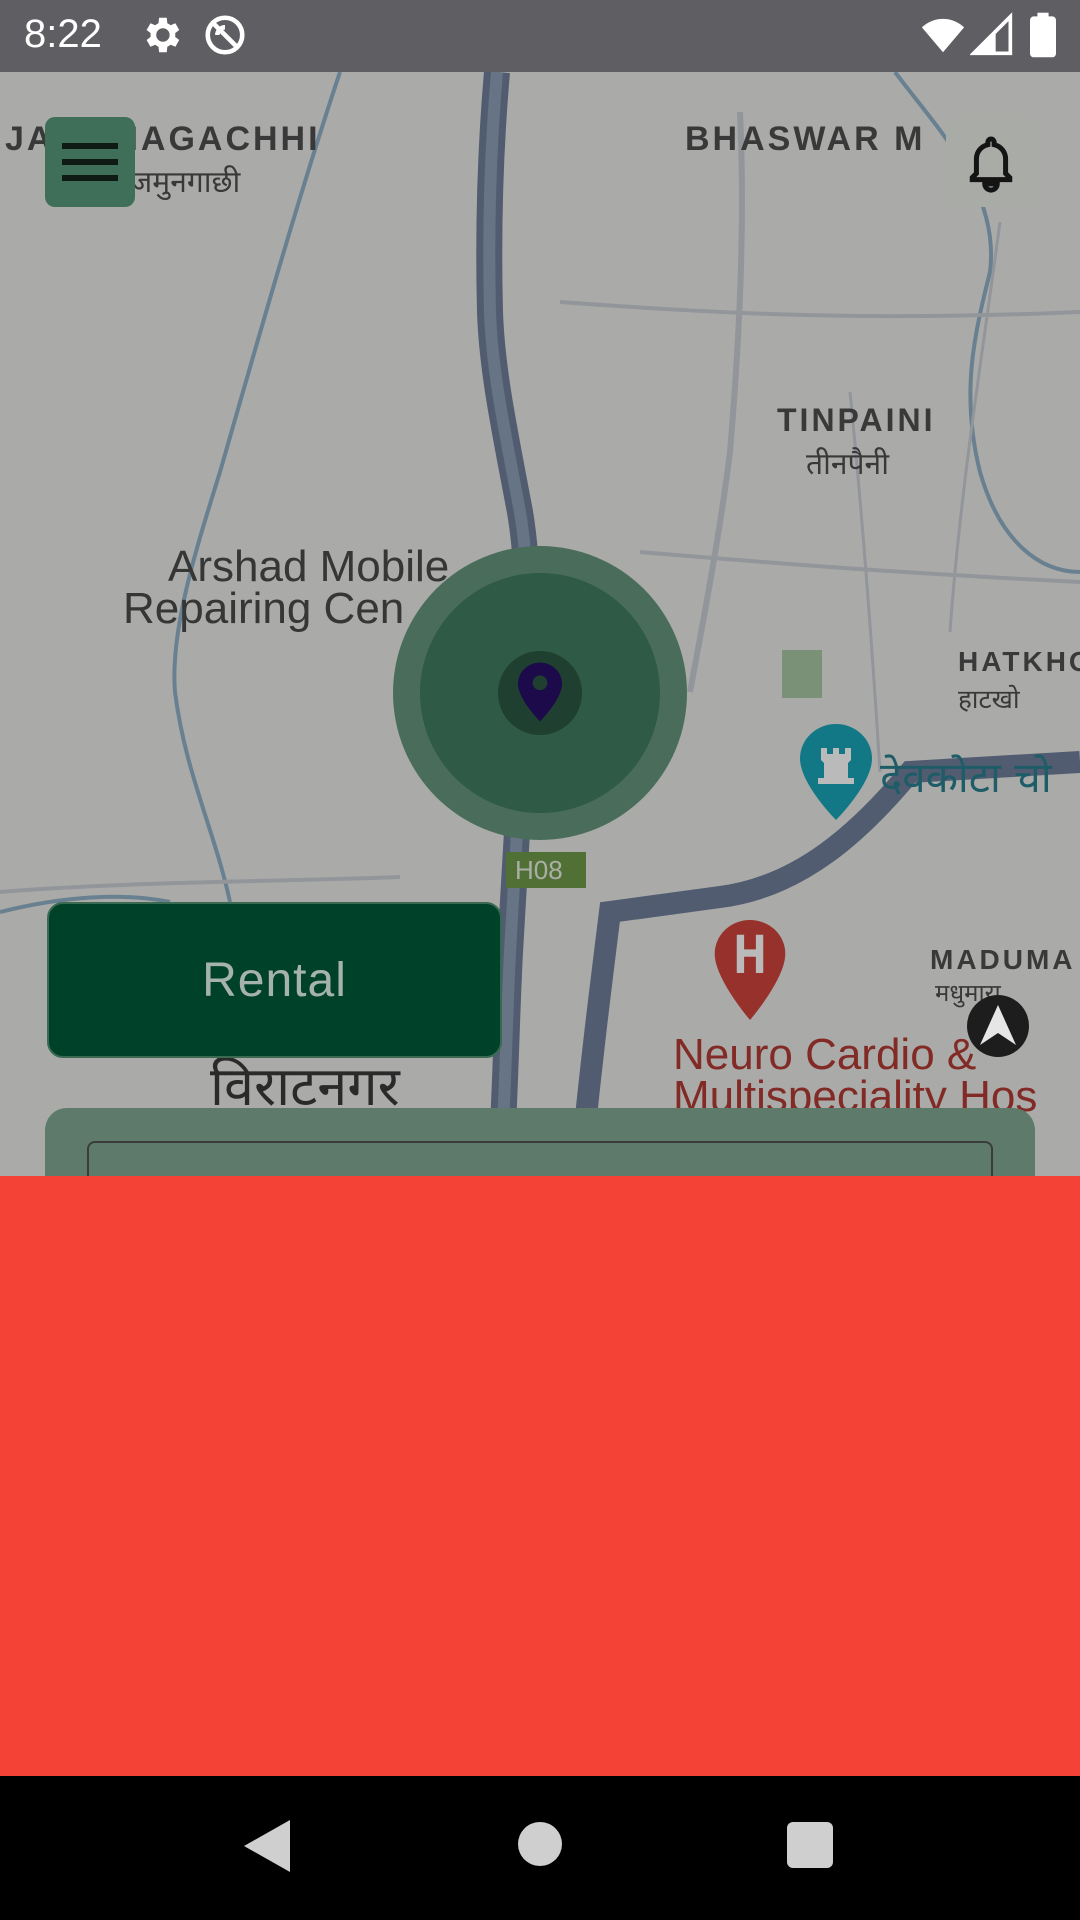 The height and width of the screenshot is (1920, 1080). I want to click on location-pin-icon, so click(540, 694).